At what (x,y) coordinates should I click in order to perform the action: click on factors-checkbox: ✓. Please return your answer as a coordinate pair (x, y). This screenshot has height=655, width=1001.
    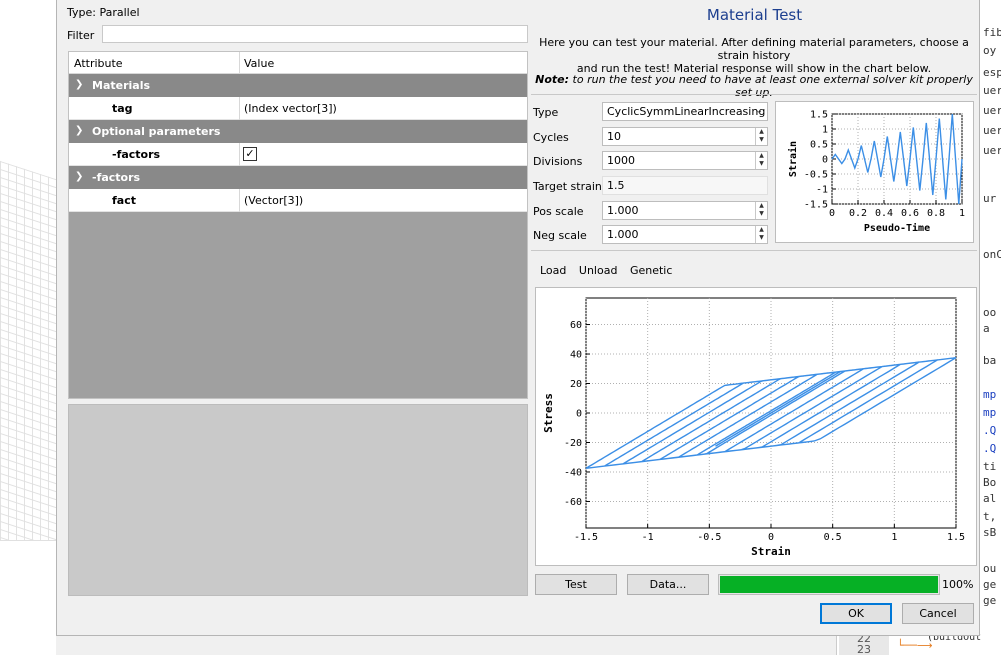
    Looking at the image, I should click on (250, 154).